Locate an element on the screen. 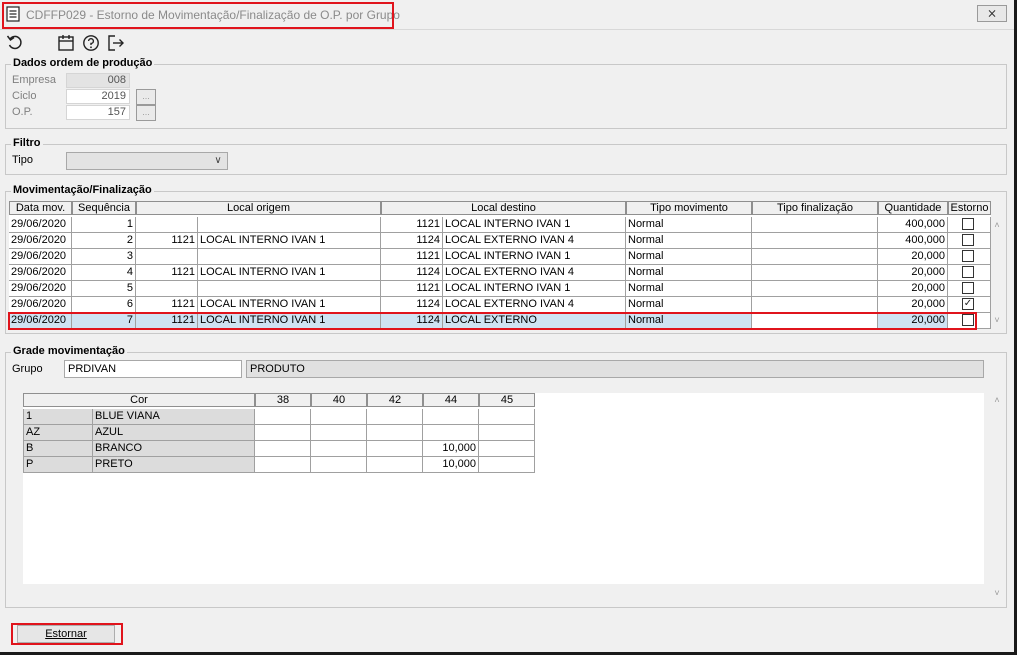  cell-sequencia: 1 is located at coordinates (104, 225).